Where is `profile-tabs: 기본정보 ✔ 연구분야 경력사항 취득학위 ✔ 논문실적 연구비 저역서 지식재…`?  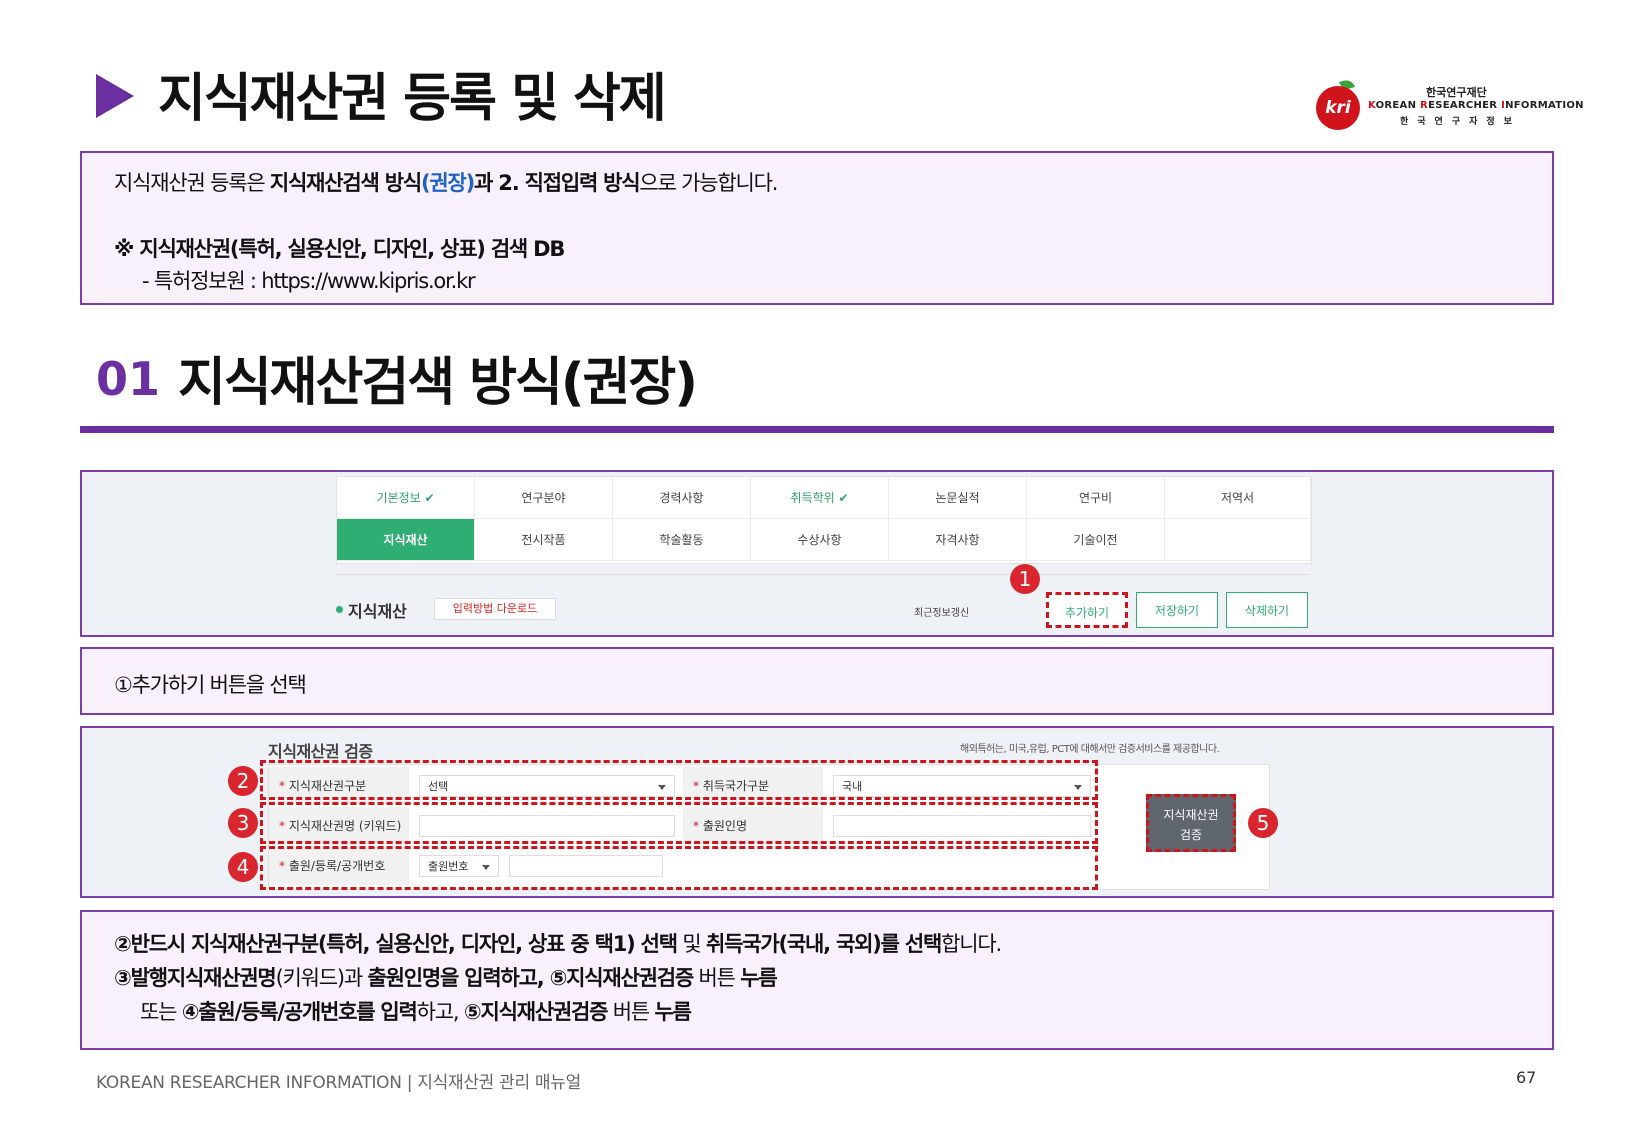
profile-tabs: 기본정보 ✔ 연구분야 경력사항 취득학위 ✔ 논문실적 연구비 저역서 지식재… is located at coordinates (824, 520).